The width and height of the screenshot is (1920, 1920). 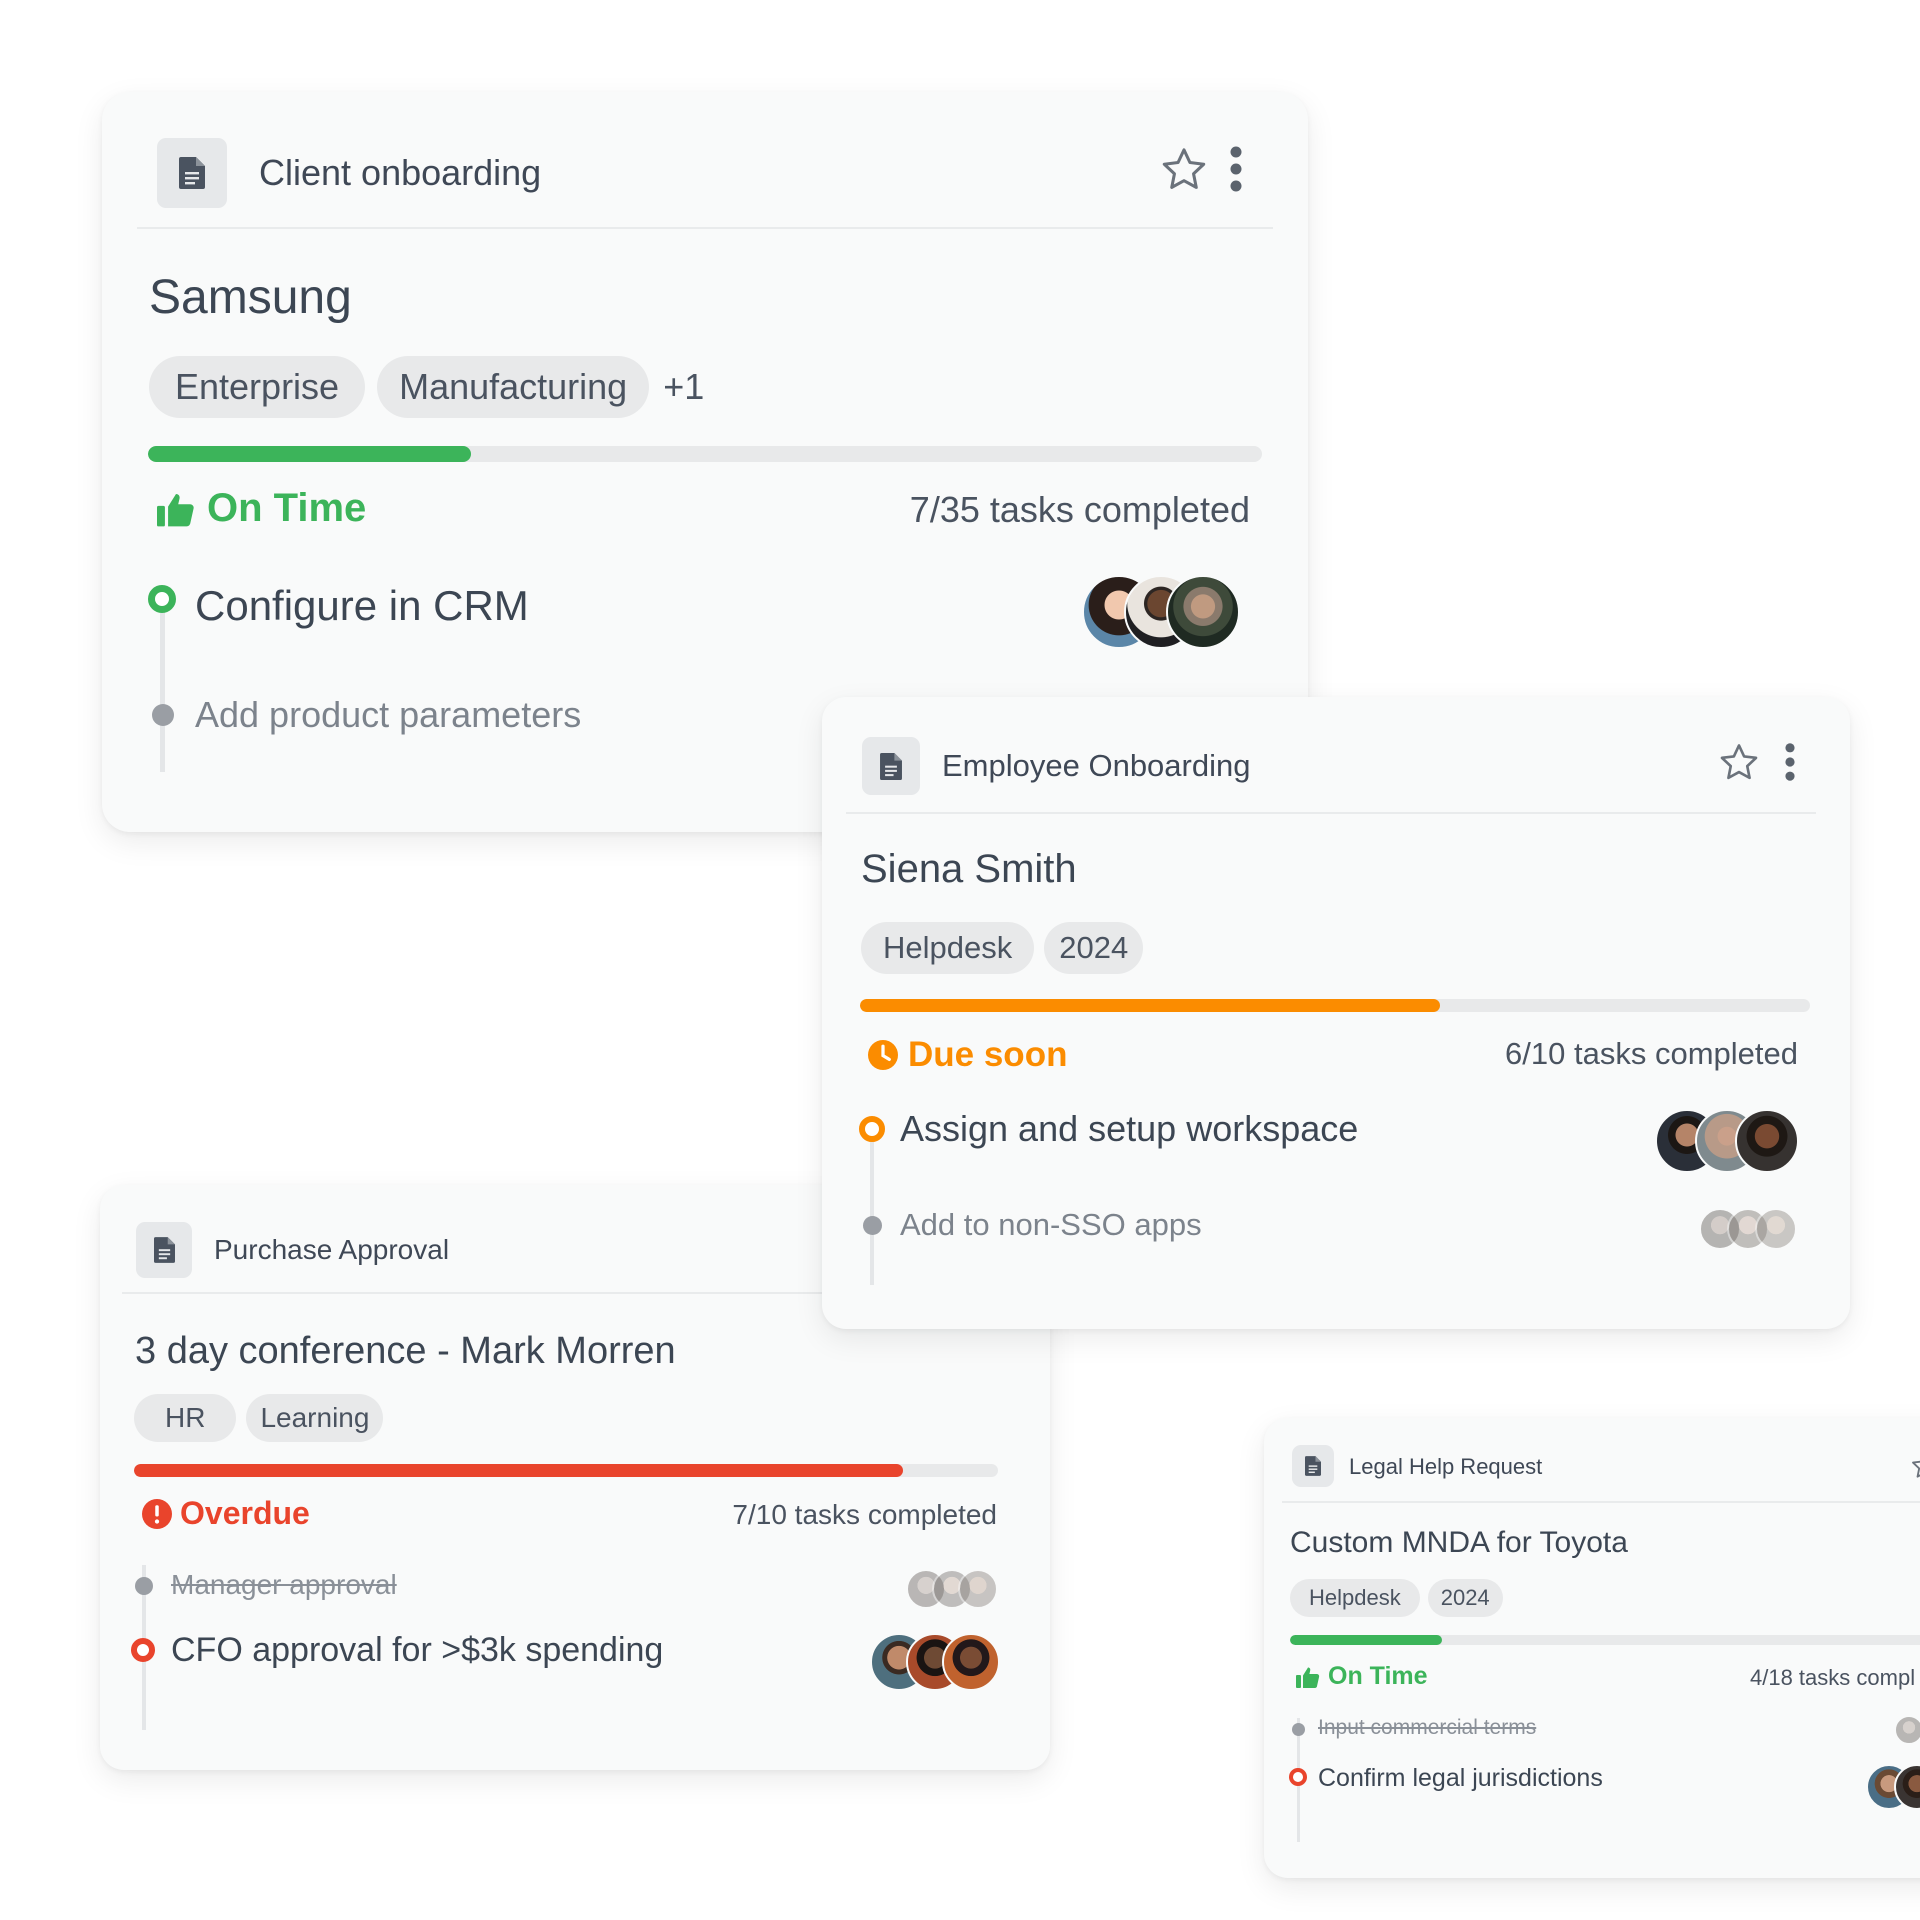 I want to click on tag-list: HR Learning, so click(x=259, y=1418).